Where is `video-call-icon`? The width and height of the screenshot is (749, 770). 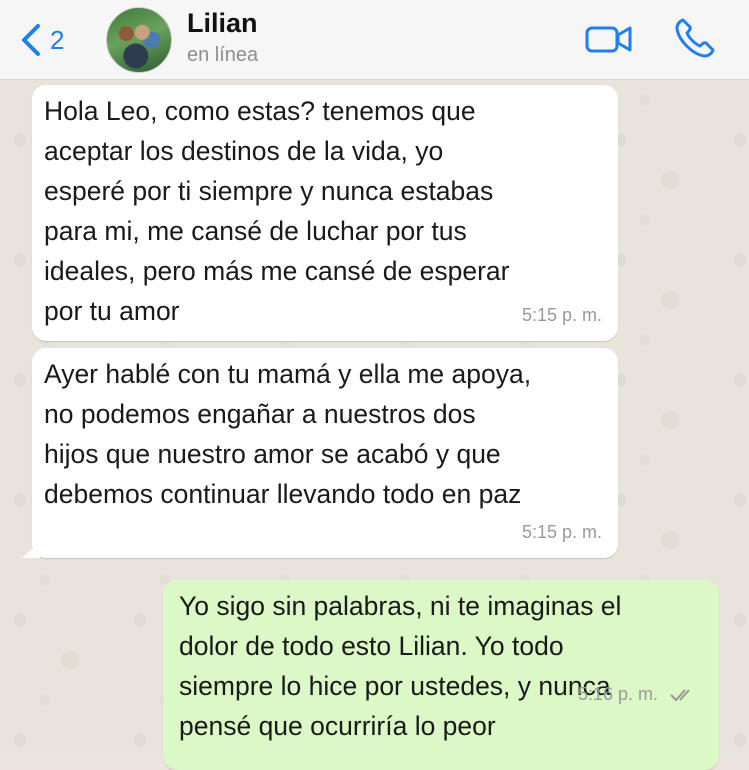
video-call-icon is located at coordinates (609, 39).